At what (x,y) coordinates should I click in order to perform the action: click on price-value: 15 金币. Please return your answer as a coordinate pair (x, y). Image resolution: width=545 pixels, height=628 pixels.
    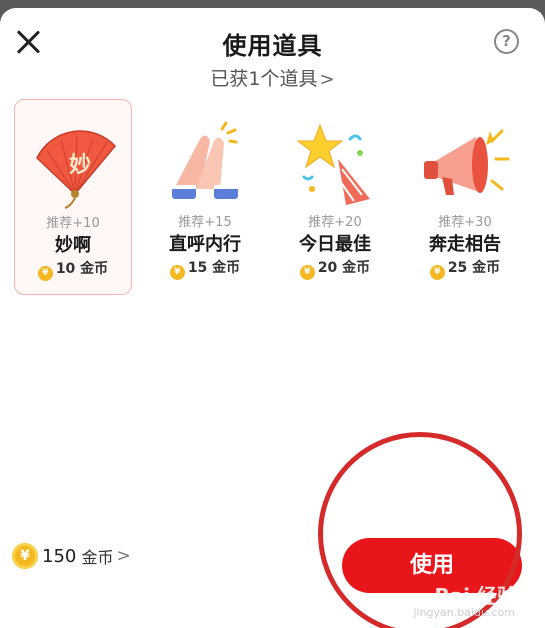
    Looking at the image, I should click on (214, 268).